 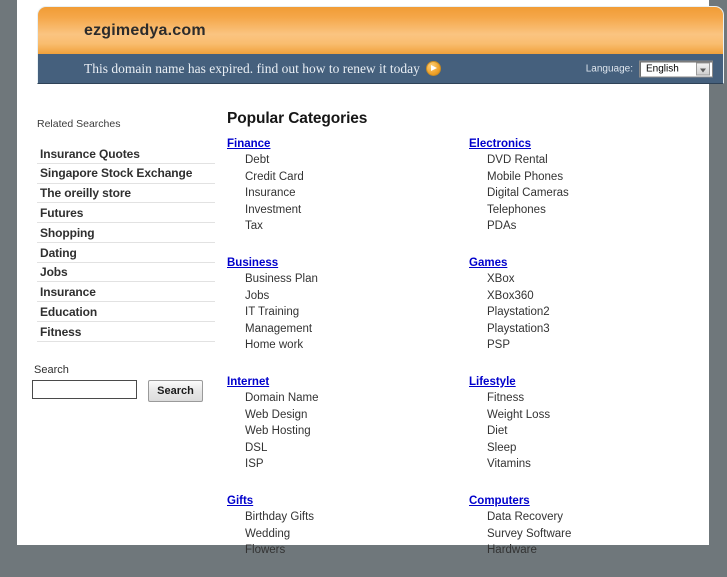 What do you see at coordinates (297, 118) in the screenshot?
I see `page-title: Popular Categories` at bounding box center [297, 118].